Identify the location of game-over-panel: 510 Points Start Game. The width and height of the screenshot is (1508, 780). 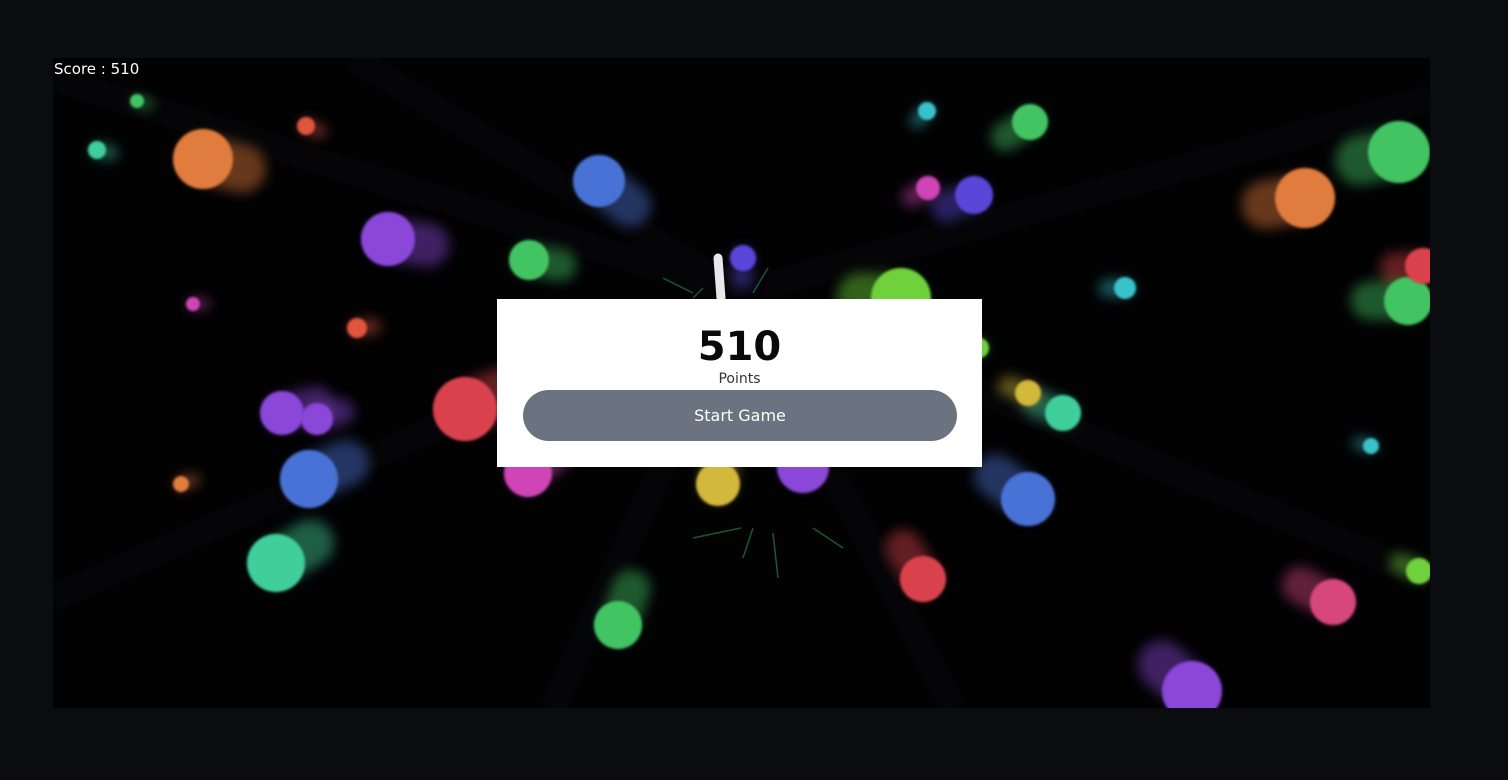
(739, 383).